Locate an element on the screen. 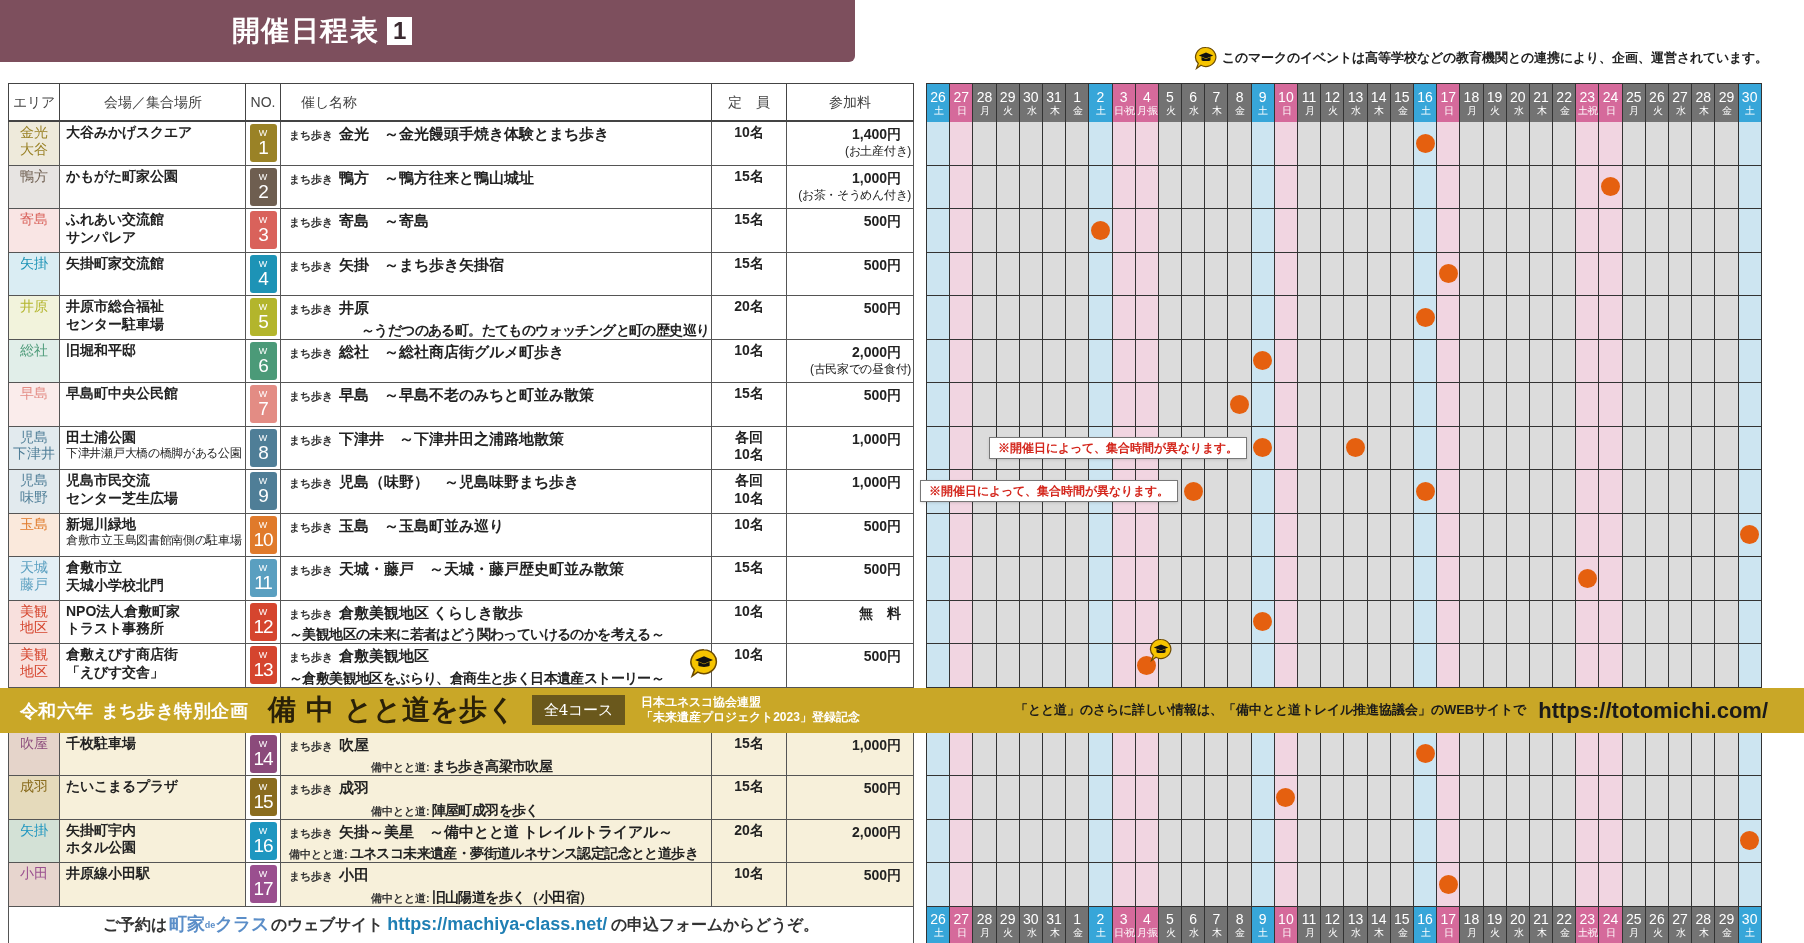  banner-note: 日本ユネスコ協会連盟 「未来遺産プロジェクト2023」登録記念 is located at coordinates (750, 710).